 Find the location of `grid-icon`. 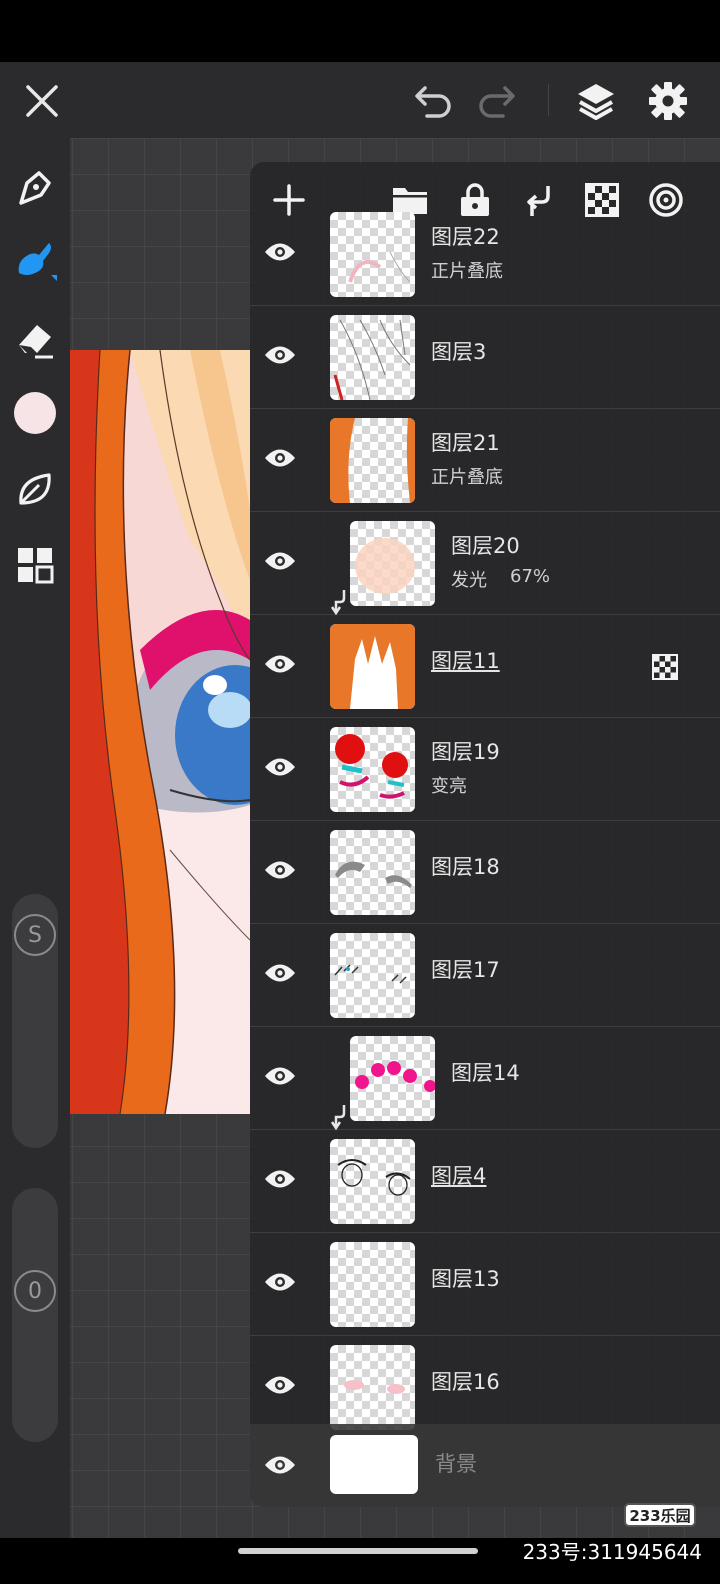

grid-icon is located at coordinates (35, 565).